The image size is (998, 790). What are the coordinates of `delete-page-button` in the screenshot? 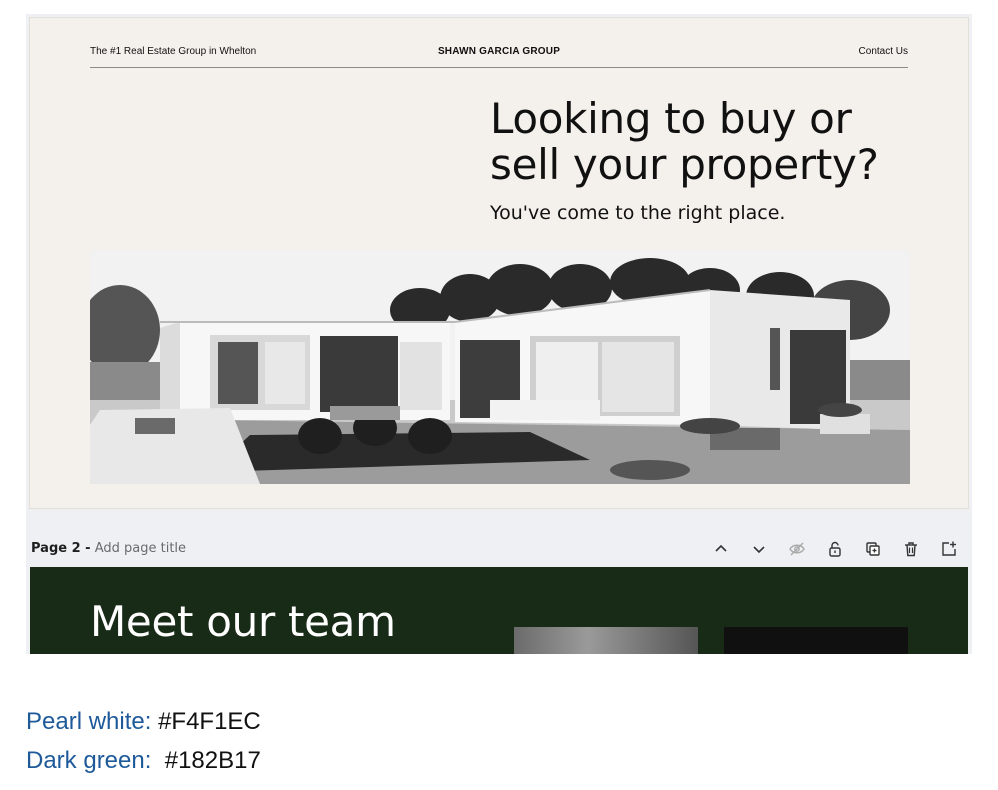 It's located at (911, 549).